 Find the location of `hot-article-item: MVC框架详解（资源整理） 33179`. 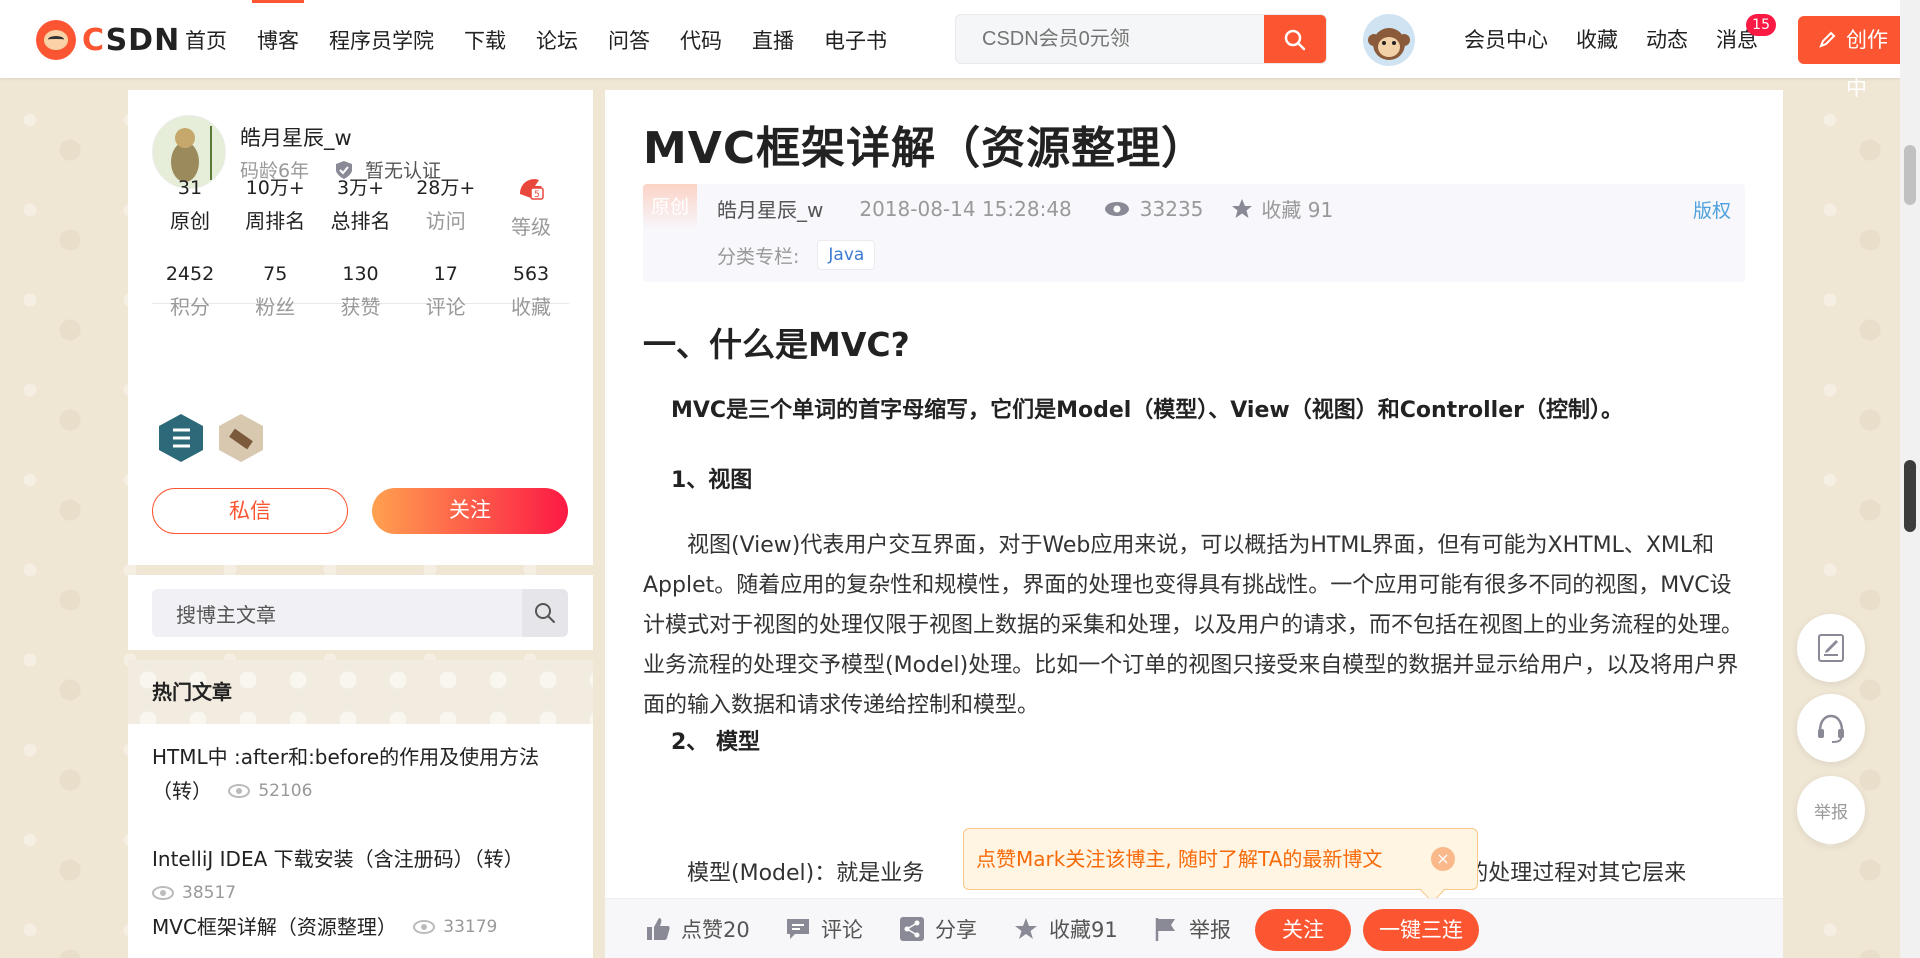

hot-article-item: MVC框架详解（资源整理） 33179 is located at coordinates (362, 927).